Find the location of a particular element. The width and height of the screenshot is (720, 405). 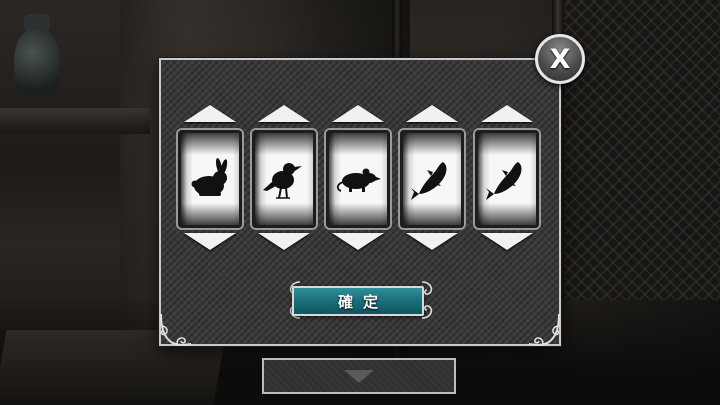

reel-1-up-arrow is located at coordinates (210, 113).